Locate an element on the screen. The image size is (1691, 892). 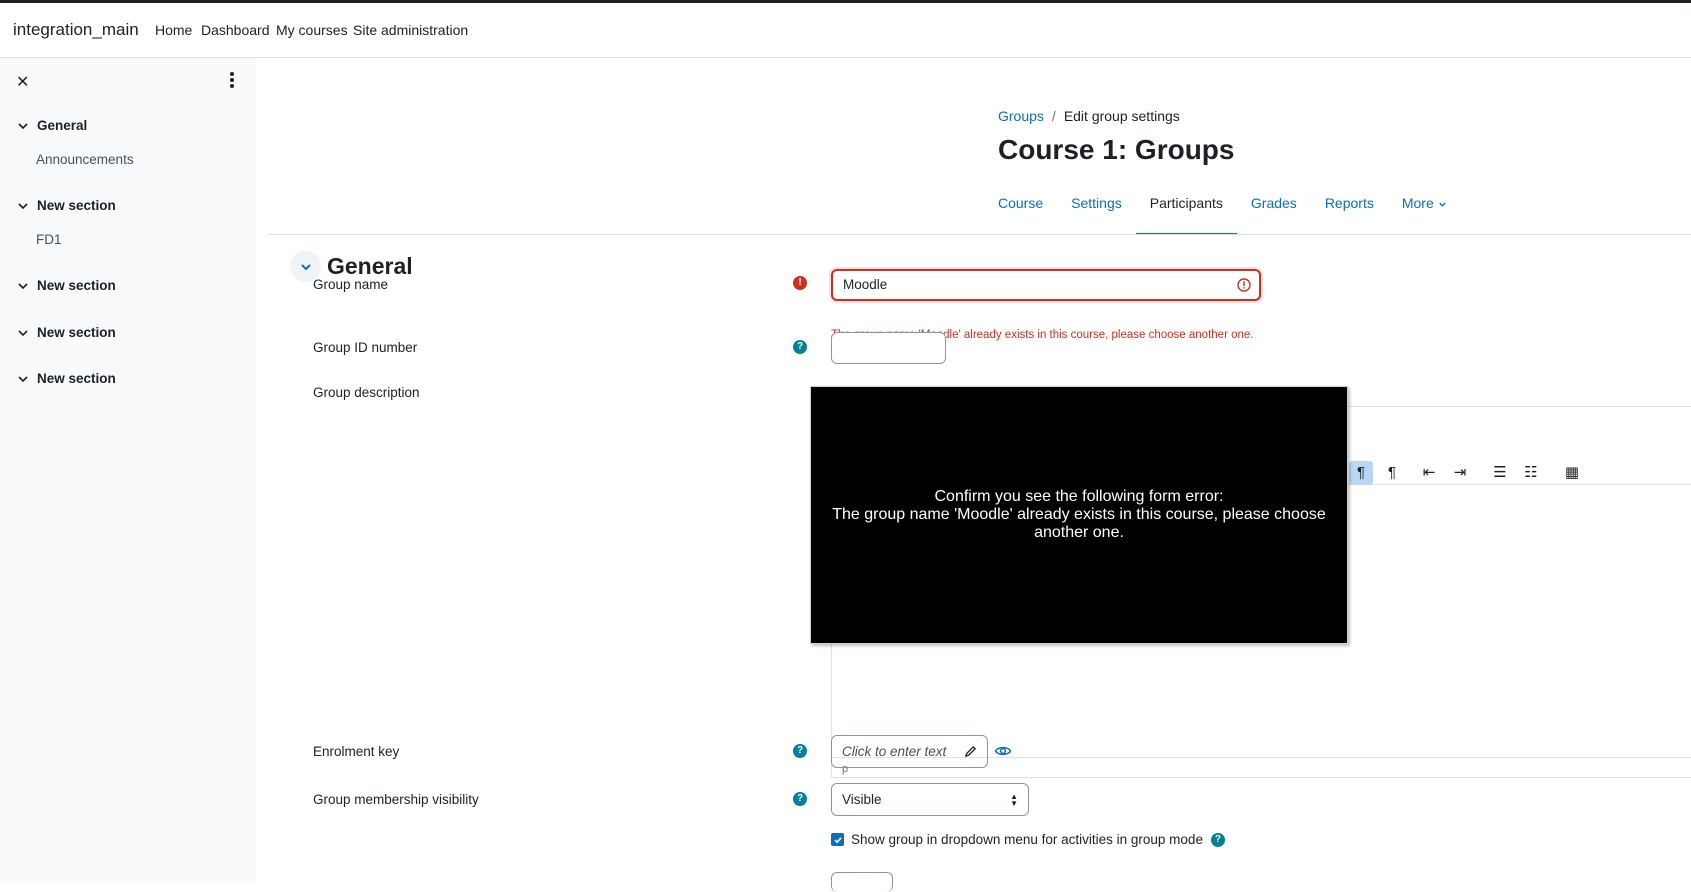
error-icon is located at coordinates (1244, 285).